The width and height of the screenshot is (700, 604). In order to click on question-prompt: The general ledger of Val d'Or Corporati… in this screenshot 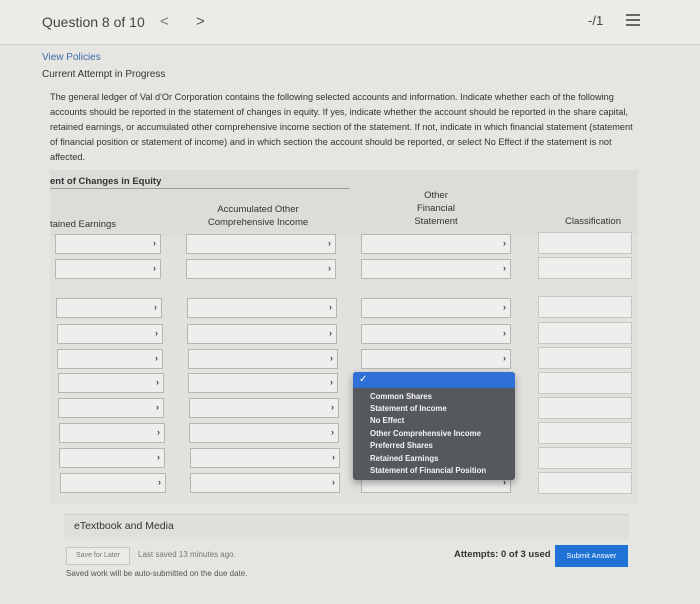, I will do `click(341, 127)`.